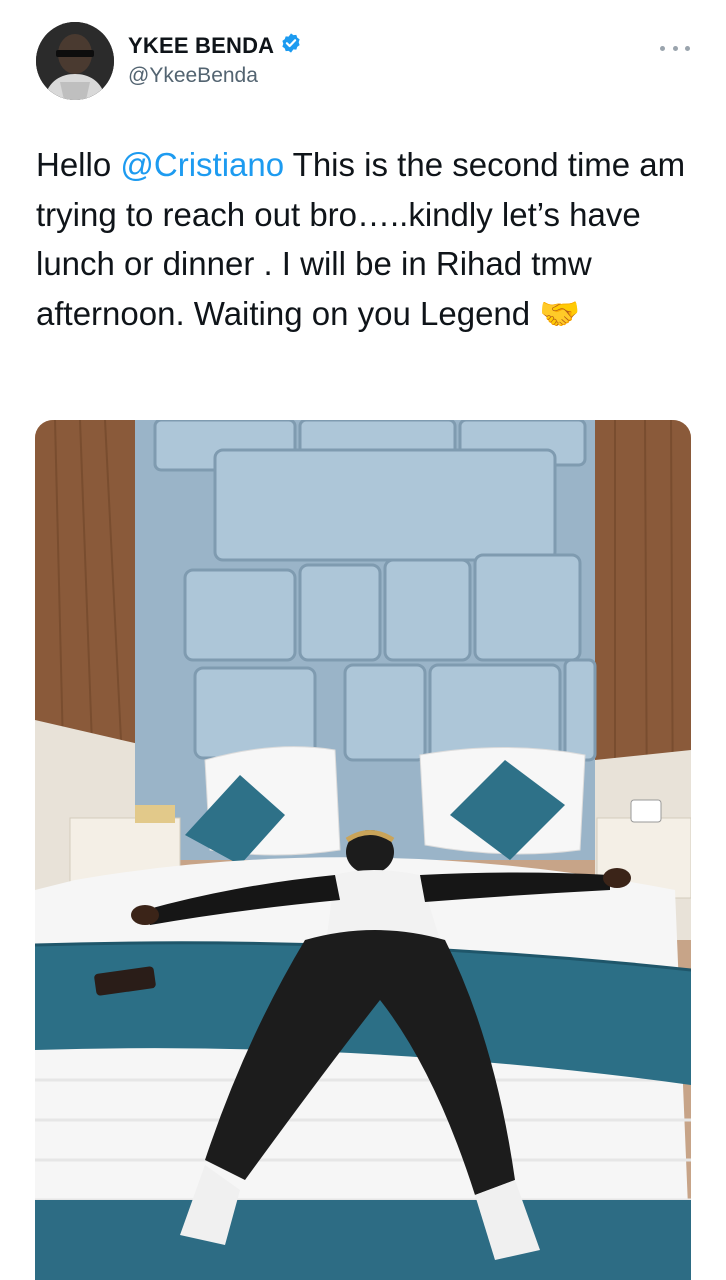 This screenshot has height=1280, width=726. I want to click on display-name: YKEE BENDA, so click(201, 46).